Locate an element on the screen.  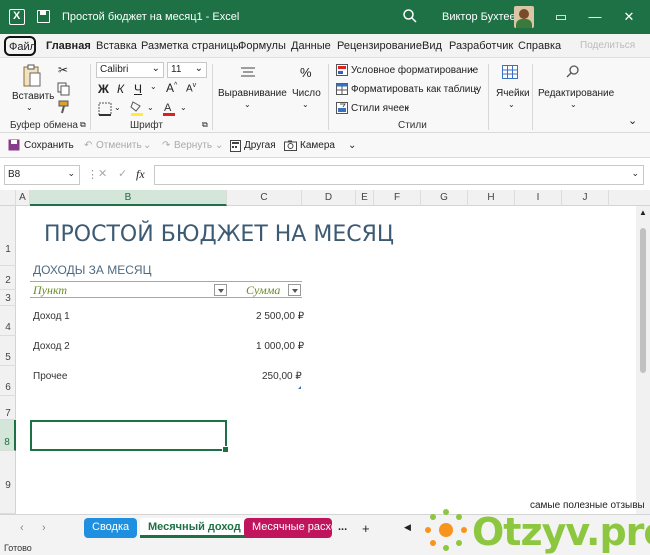
scroll-up-icon: ▲ is located at coordinates (643, 212).